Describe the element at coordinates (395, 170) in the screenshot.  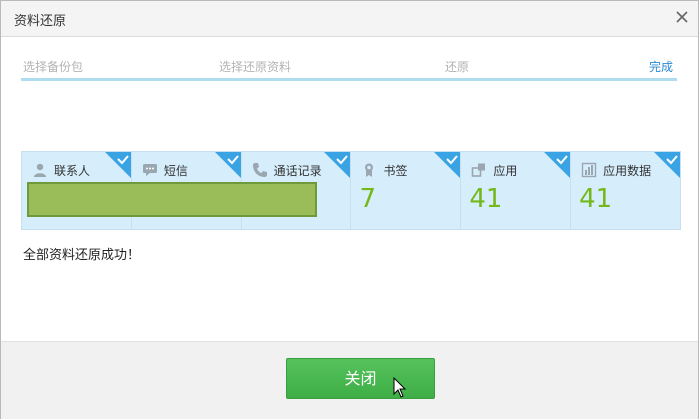
I see `card-label: 书签` at that location.